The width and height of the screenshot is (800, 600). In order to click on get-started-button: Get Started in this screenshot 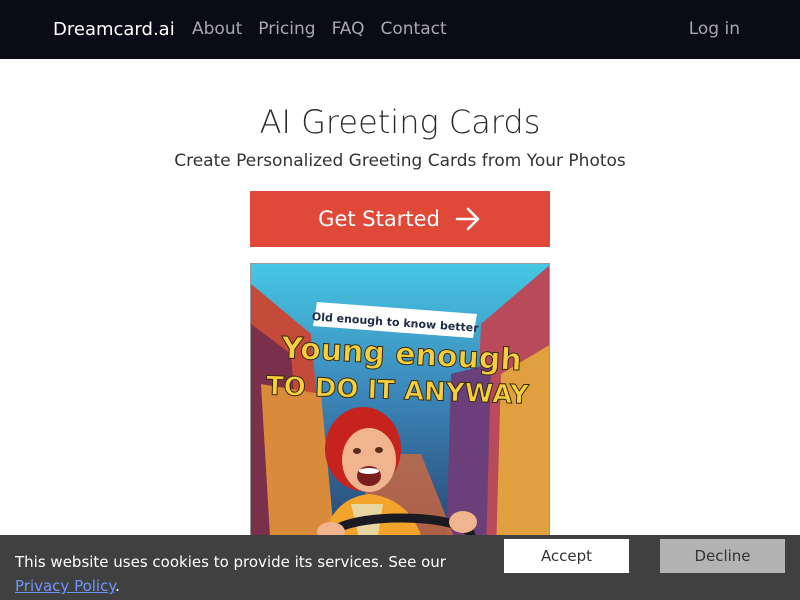, I will do `click(400, 219)`.